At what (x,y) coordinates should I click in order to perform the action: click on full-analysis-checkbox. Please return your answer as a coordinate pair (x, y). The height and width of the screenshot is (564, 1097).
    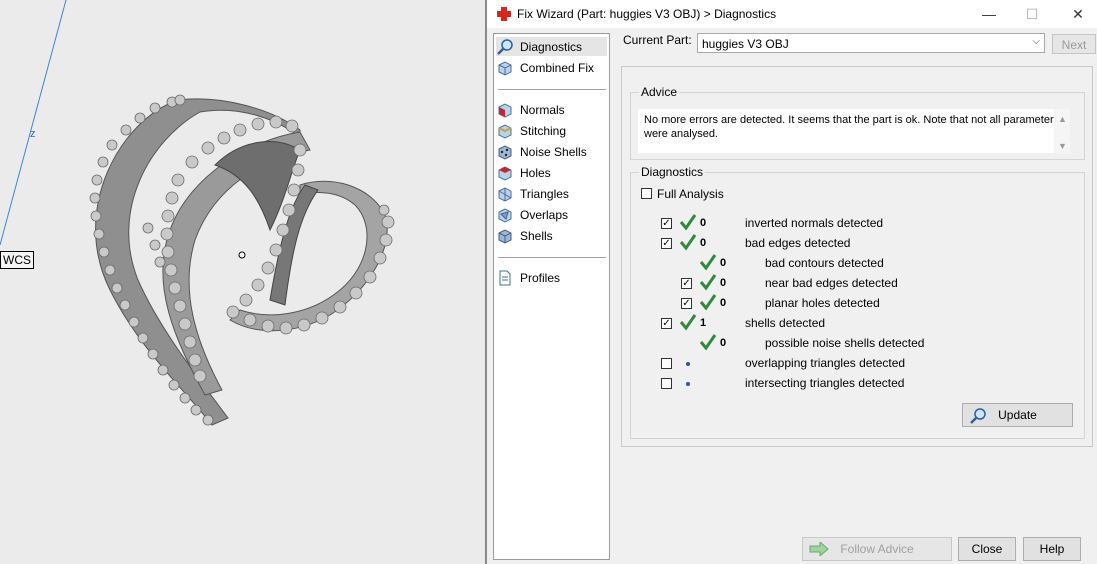
    Looking at the image, I should click on (646, 193).